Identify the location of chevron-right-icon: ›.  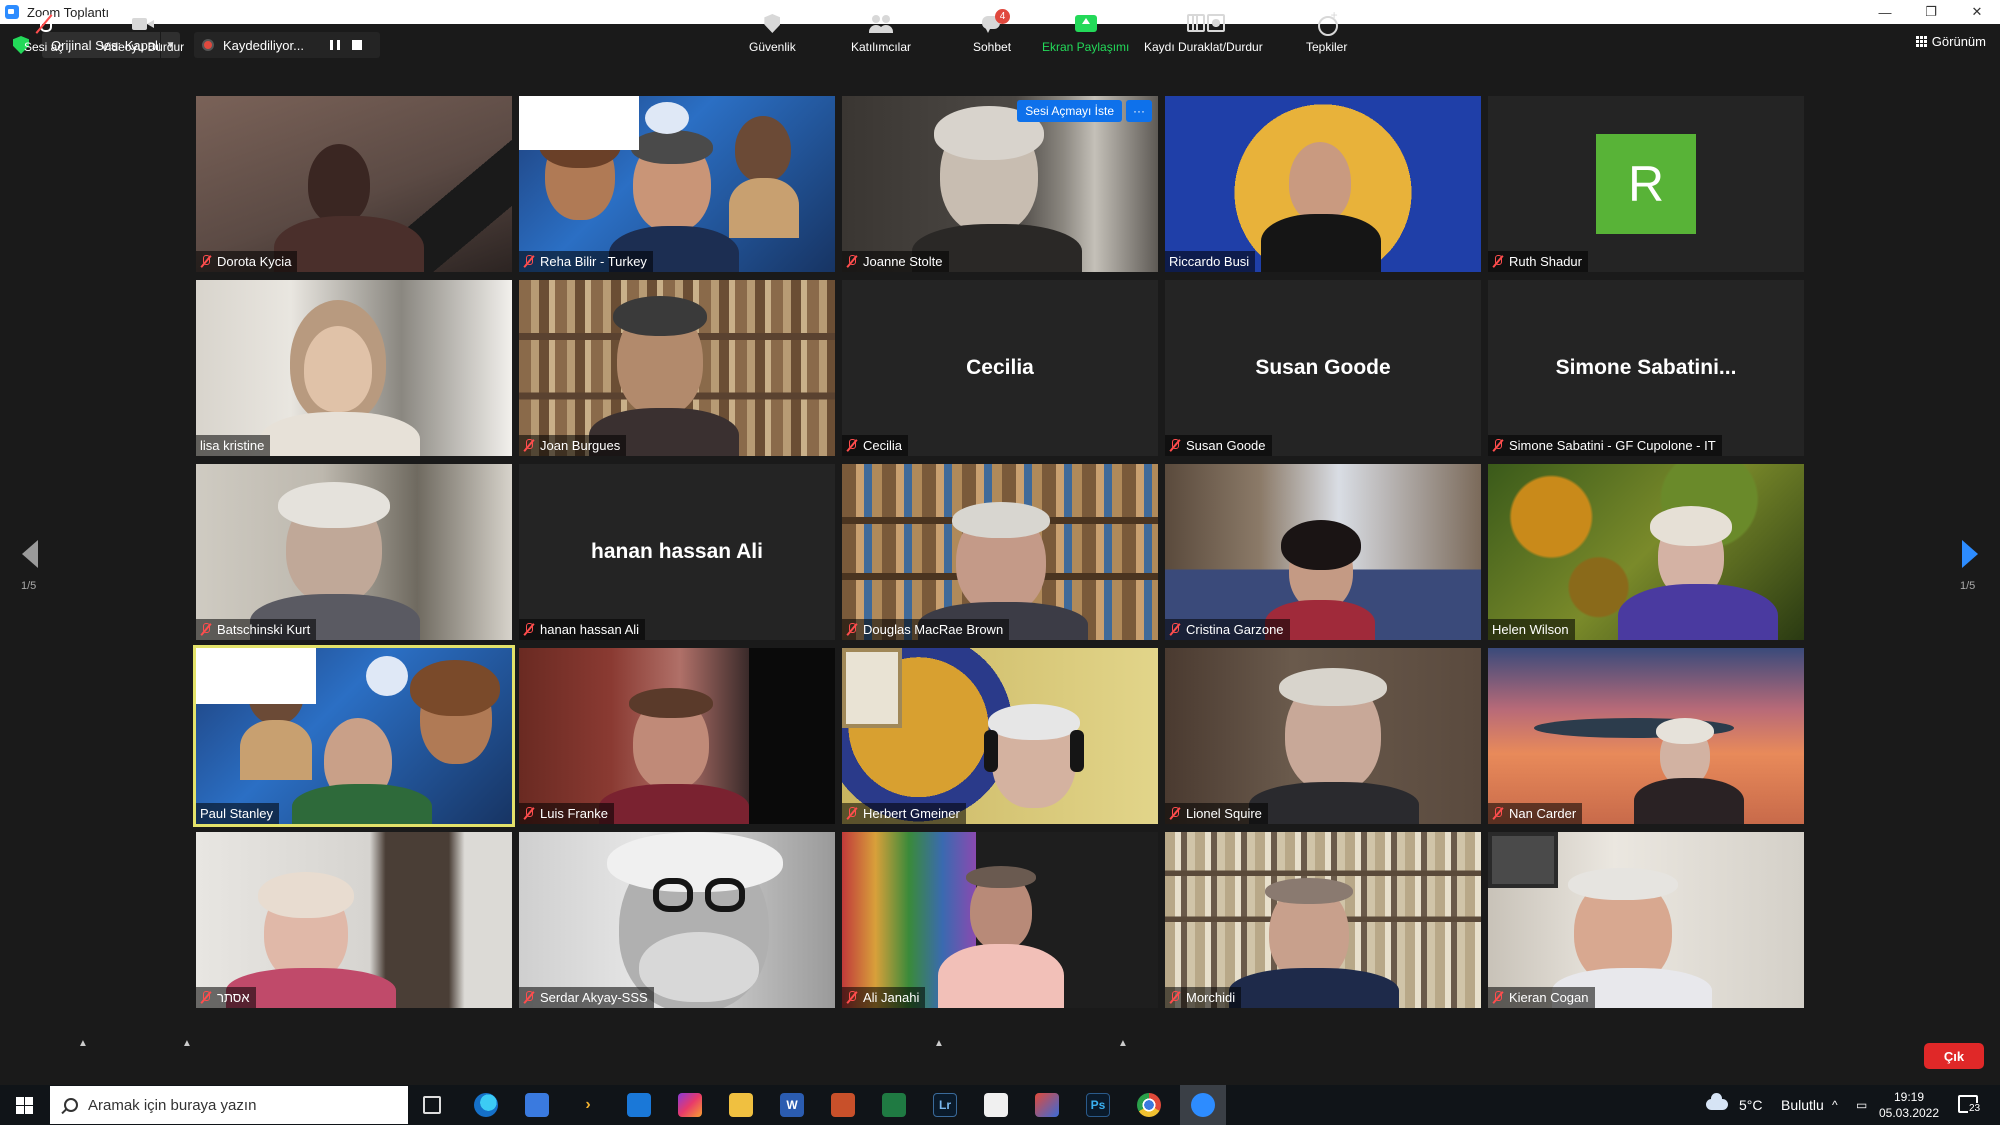
(588, 1105).